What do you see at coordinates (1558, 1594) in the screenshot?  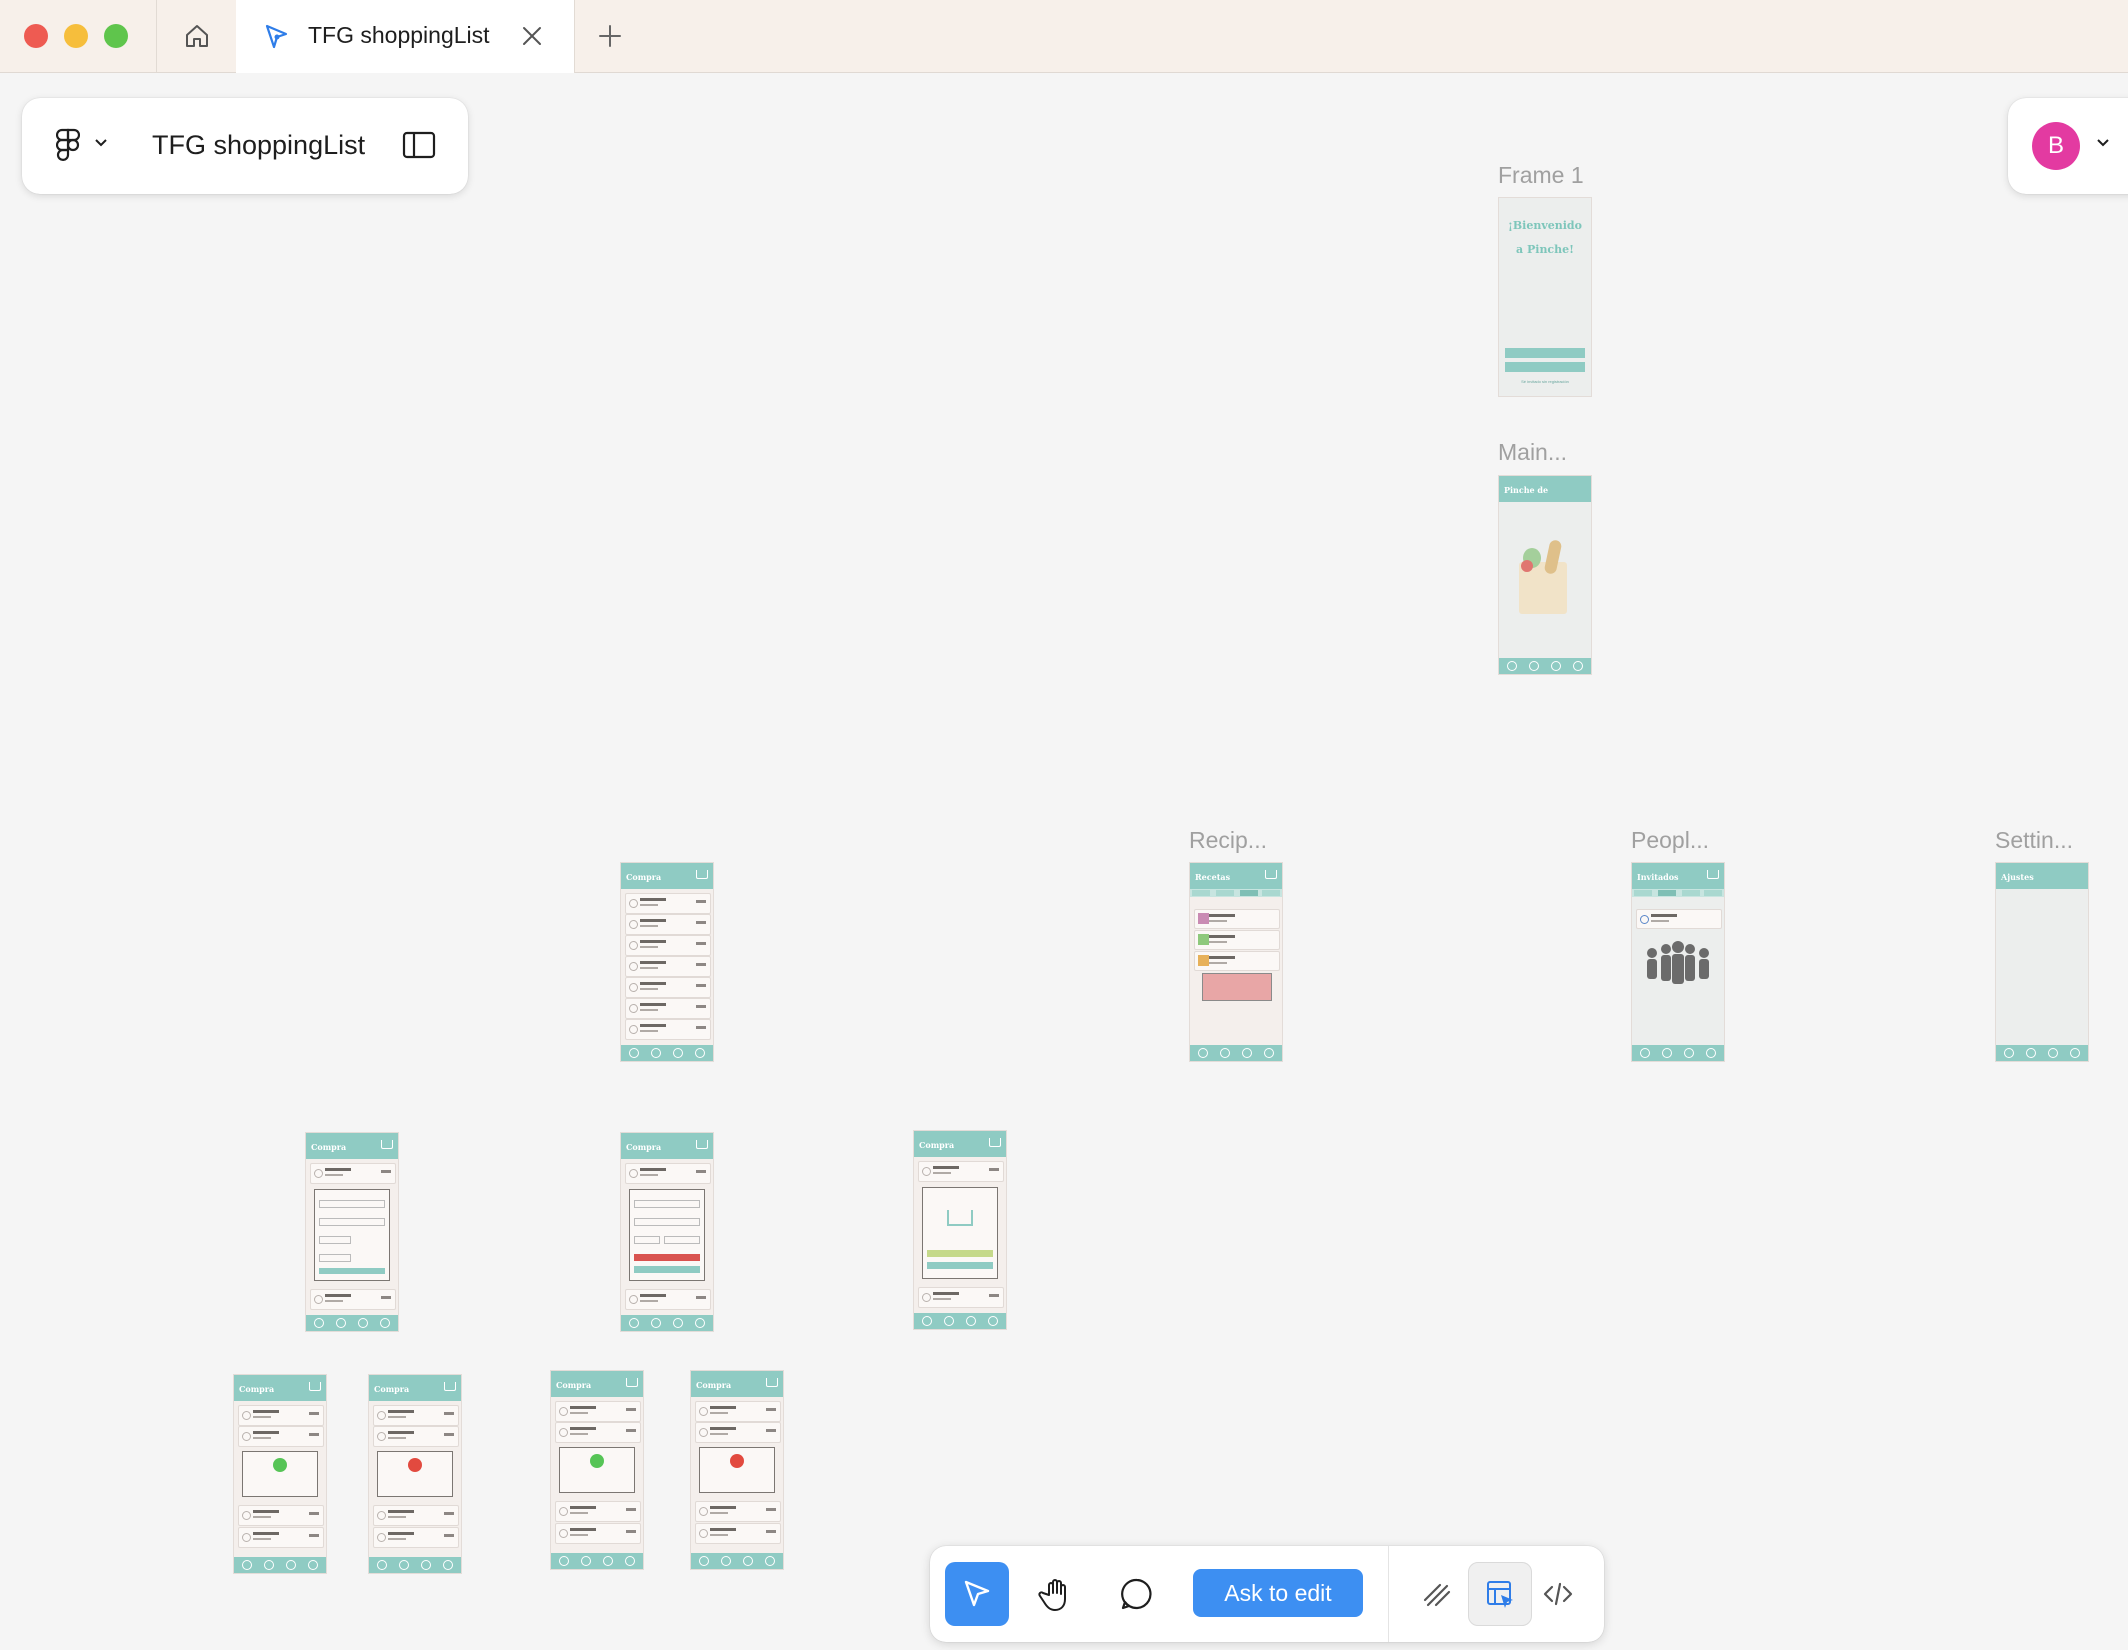 I see `code-button` at bounding box center [1558, 1594].